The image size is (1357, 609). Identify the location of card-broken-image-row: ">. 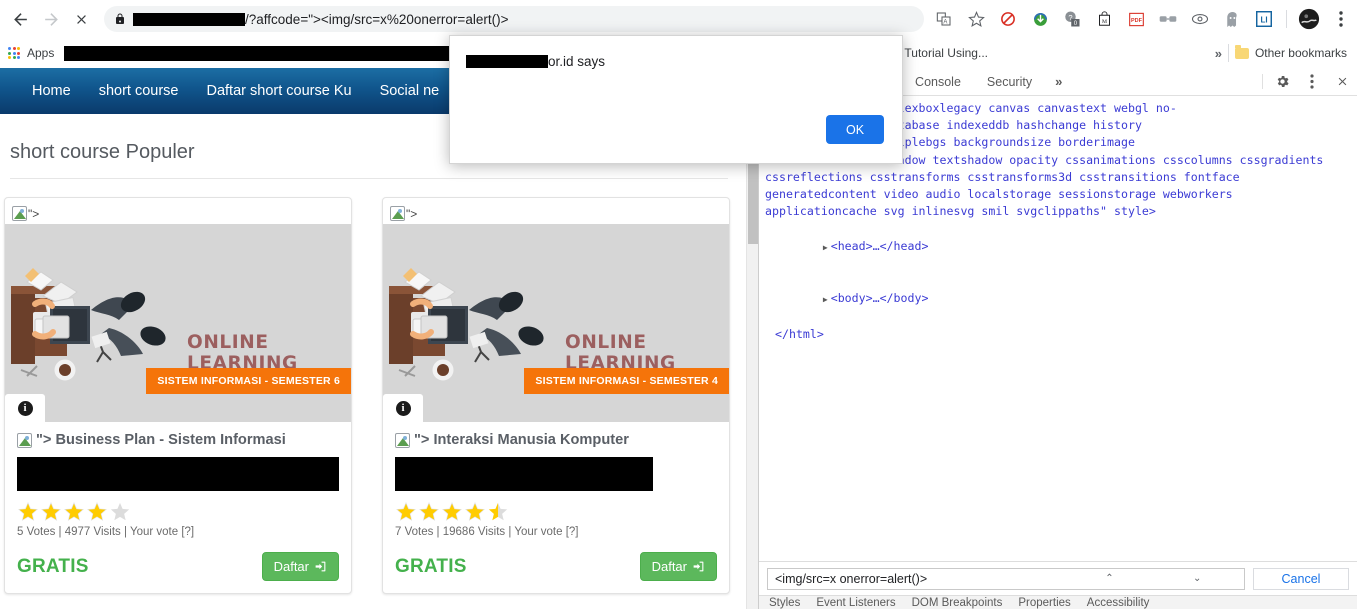
(556, 211).